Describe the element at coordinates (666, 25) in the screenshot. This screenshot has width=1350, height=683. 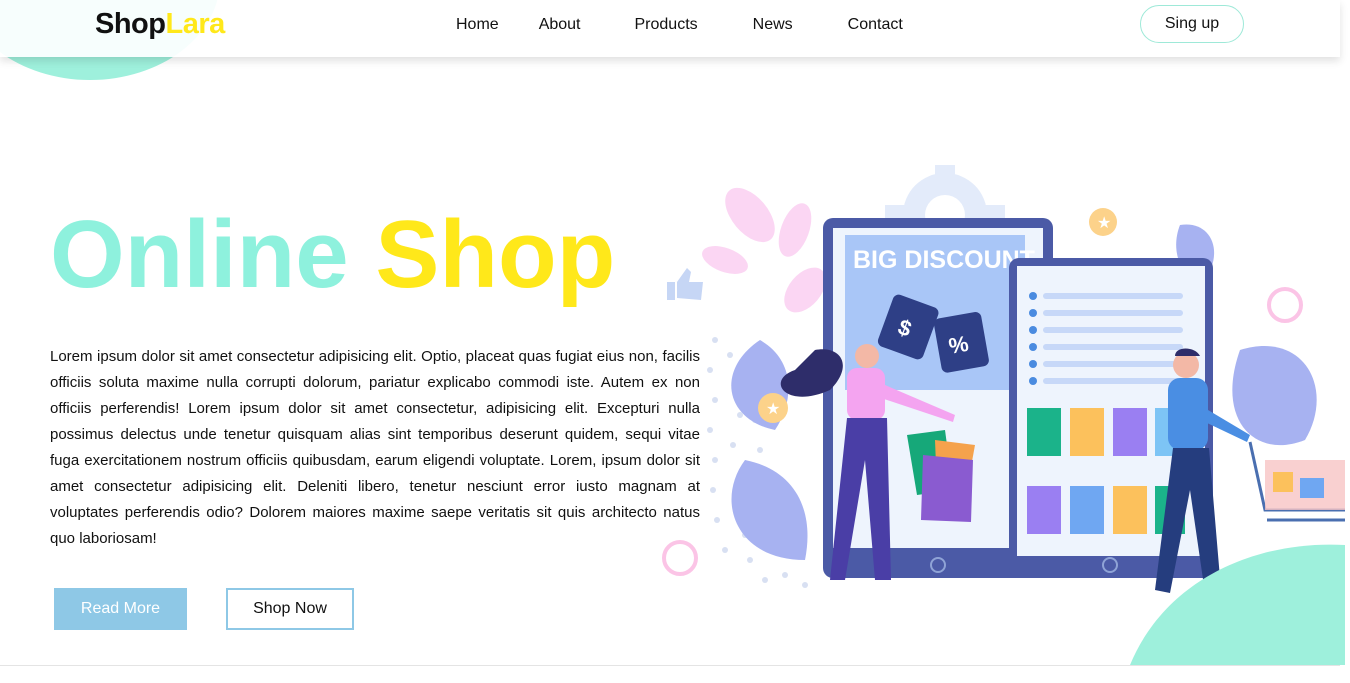
I see `nav-products: Products` at that location.